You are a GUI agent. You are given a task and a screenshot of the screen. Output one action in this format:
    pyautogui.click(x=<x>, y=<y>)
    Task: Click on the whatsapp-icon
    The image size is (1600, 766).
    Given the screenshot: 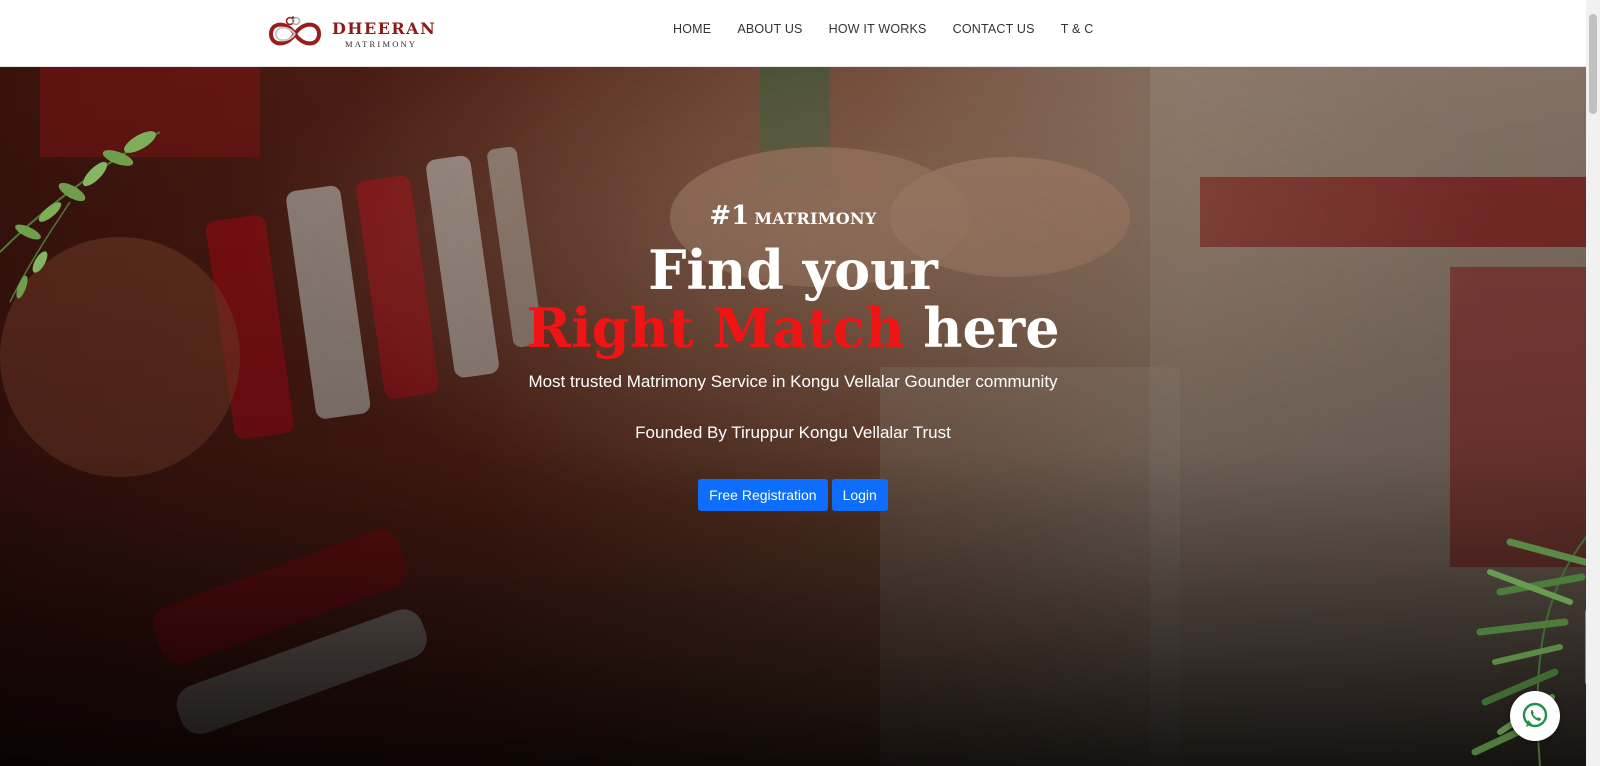 What is the action you would take?
    pyautogui.click(x=1535, y=715)
    